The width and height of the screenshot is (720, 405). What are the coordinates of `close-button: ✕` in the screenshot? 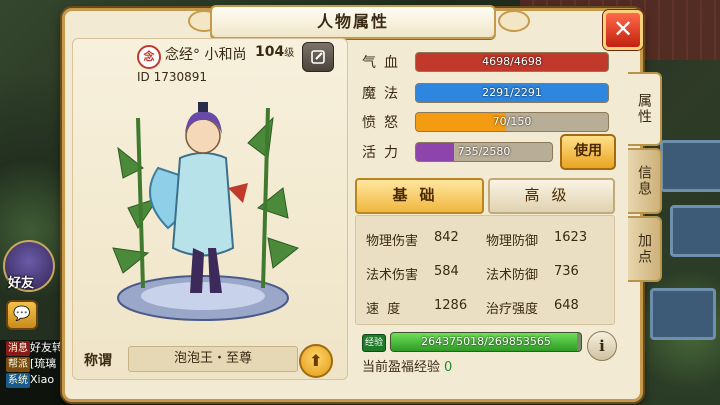 It's located at (623, 30).